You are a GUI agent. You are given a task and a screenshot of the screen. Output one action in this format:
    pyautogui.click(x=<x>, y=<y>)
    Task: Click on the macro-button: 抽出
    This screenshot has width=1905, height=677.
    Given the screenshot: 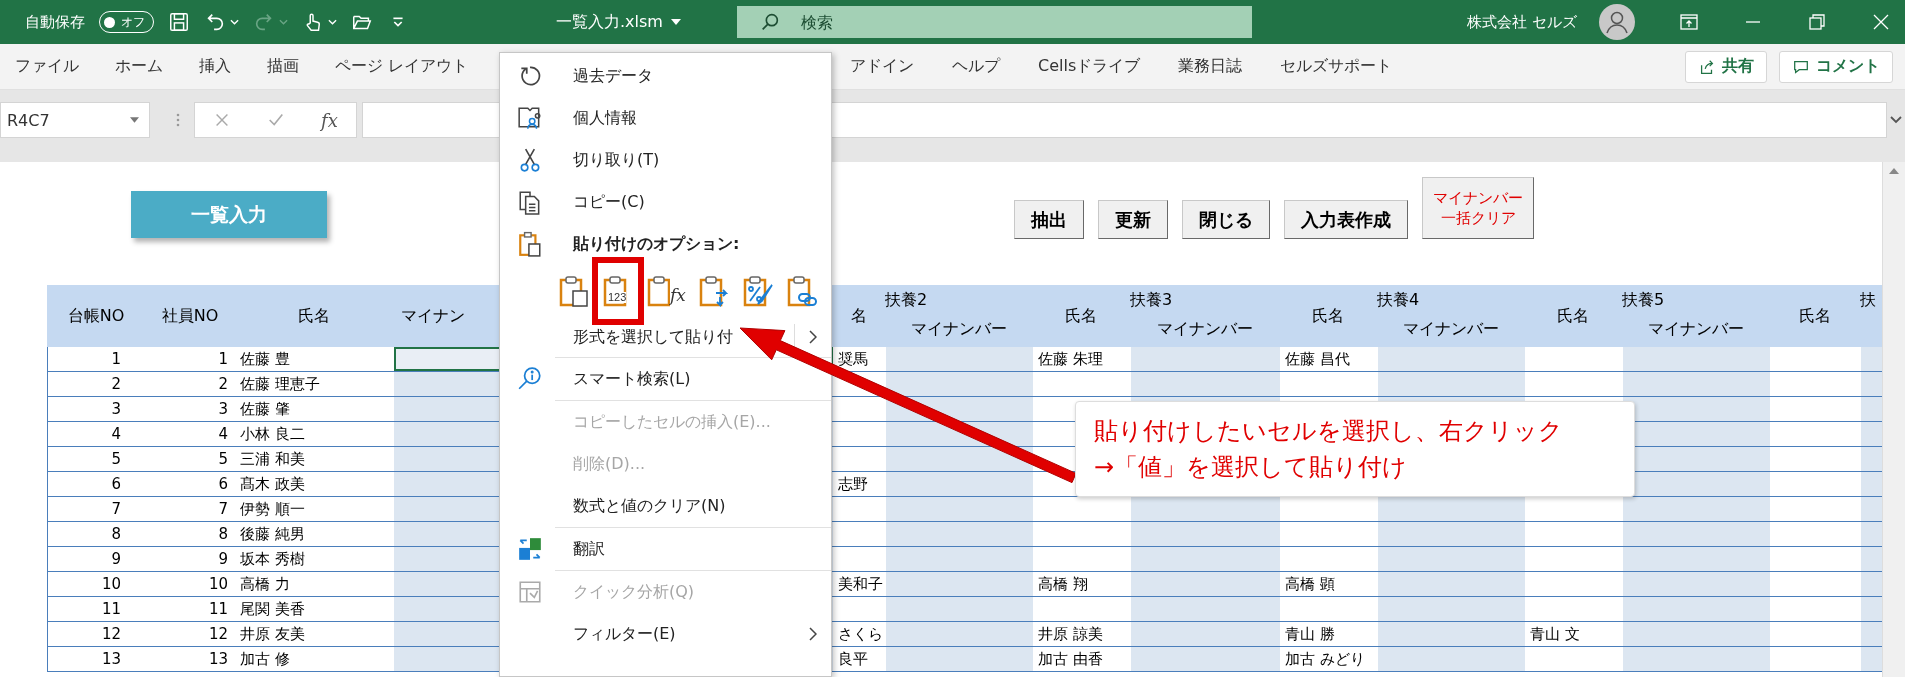 What is the action you would take?
    pyautogui.click(x=1049, y=219)
    